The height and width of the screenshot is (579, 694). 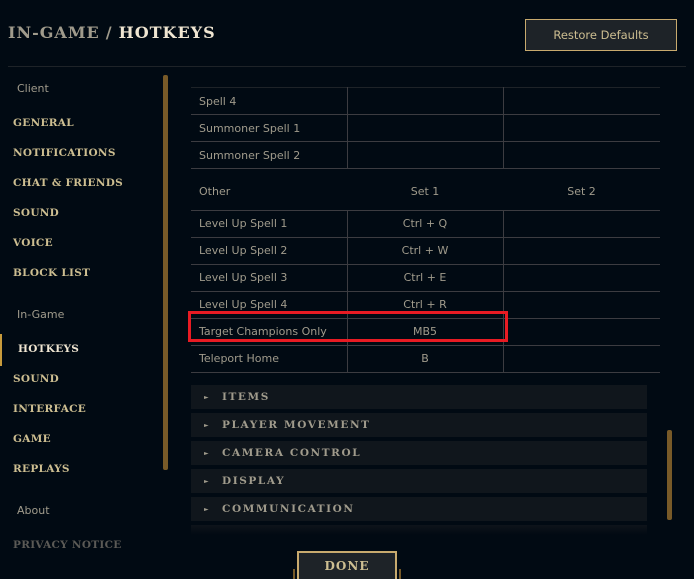 I want to click on button-ornament-left, so click(x=294, y=574).